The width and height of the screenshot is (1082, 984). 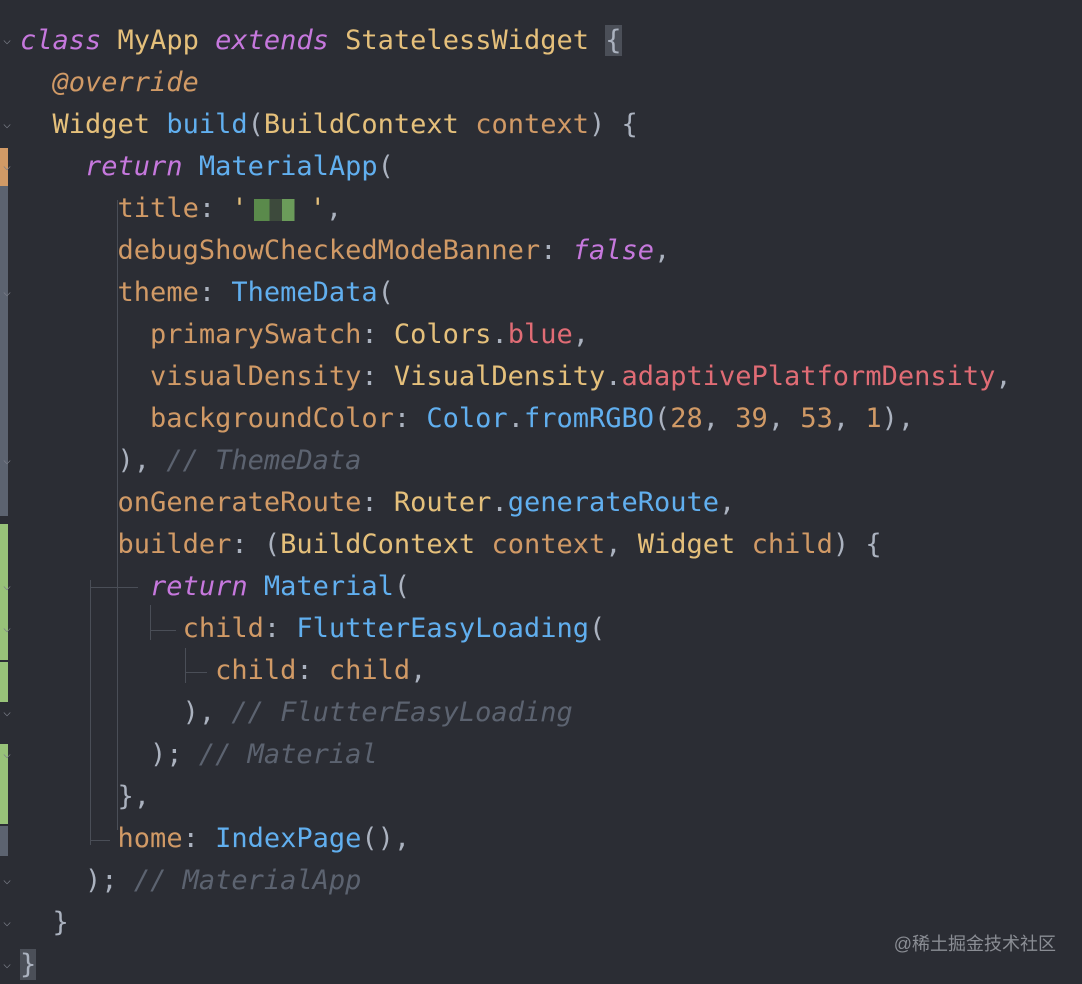 What do you see at coordinates (751, 418) in the screenshot?
I see `code-token: 39` at bounding box center [751, 418].